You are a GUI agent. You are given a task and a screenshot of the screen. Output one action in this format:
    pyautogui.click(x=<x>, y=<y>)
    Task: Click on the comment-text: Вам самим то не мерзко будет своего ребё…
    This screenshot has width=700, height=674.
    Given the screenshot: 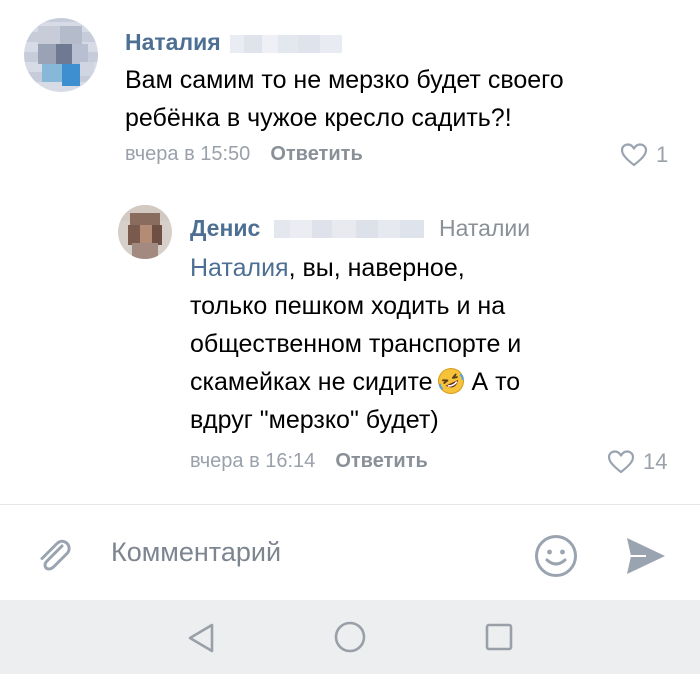 What is the action you would take?
    pyautogui.click(x=344, y=99)
    